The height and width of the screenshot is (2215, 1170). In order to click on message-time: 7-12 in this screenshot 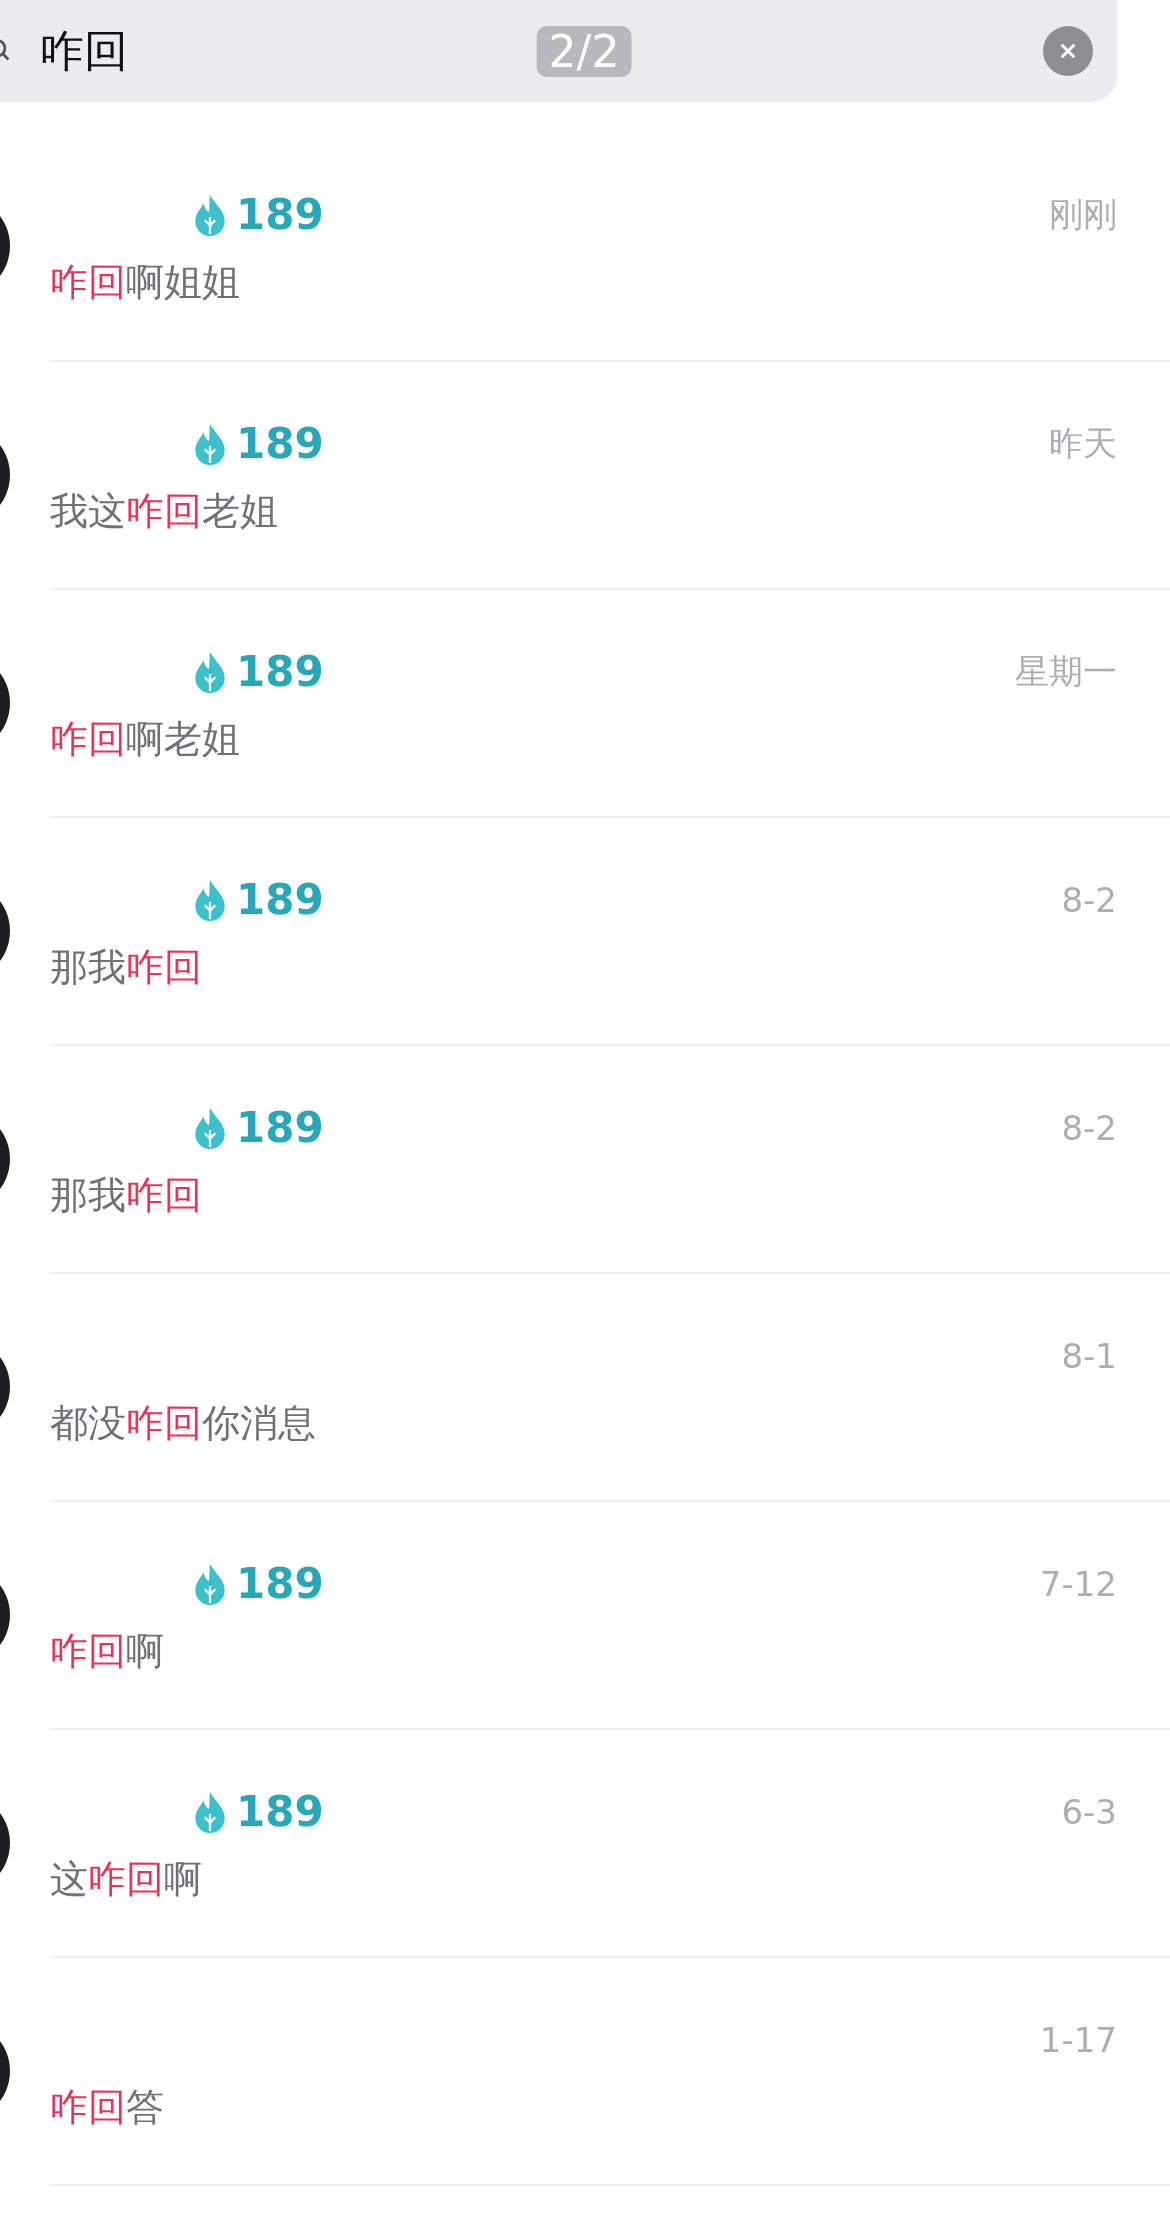, I will do `click(1078, 1583)`.